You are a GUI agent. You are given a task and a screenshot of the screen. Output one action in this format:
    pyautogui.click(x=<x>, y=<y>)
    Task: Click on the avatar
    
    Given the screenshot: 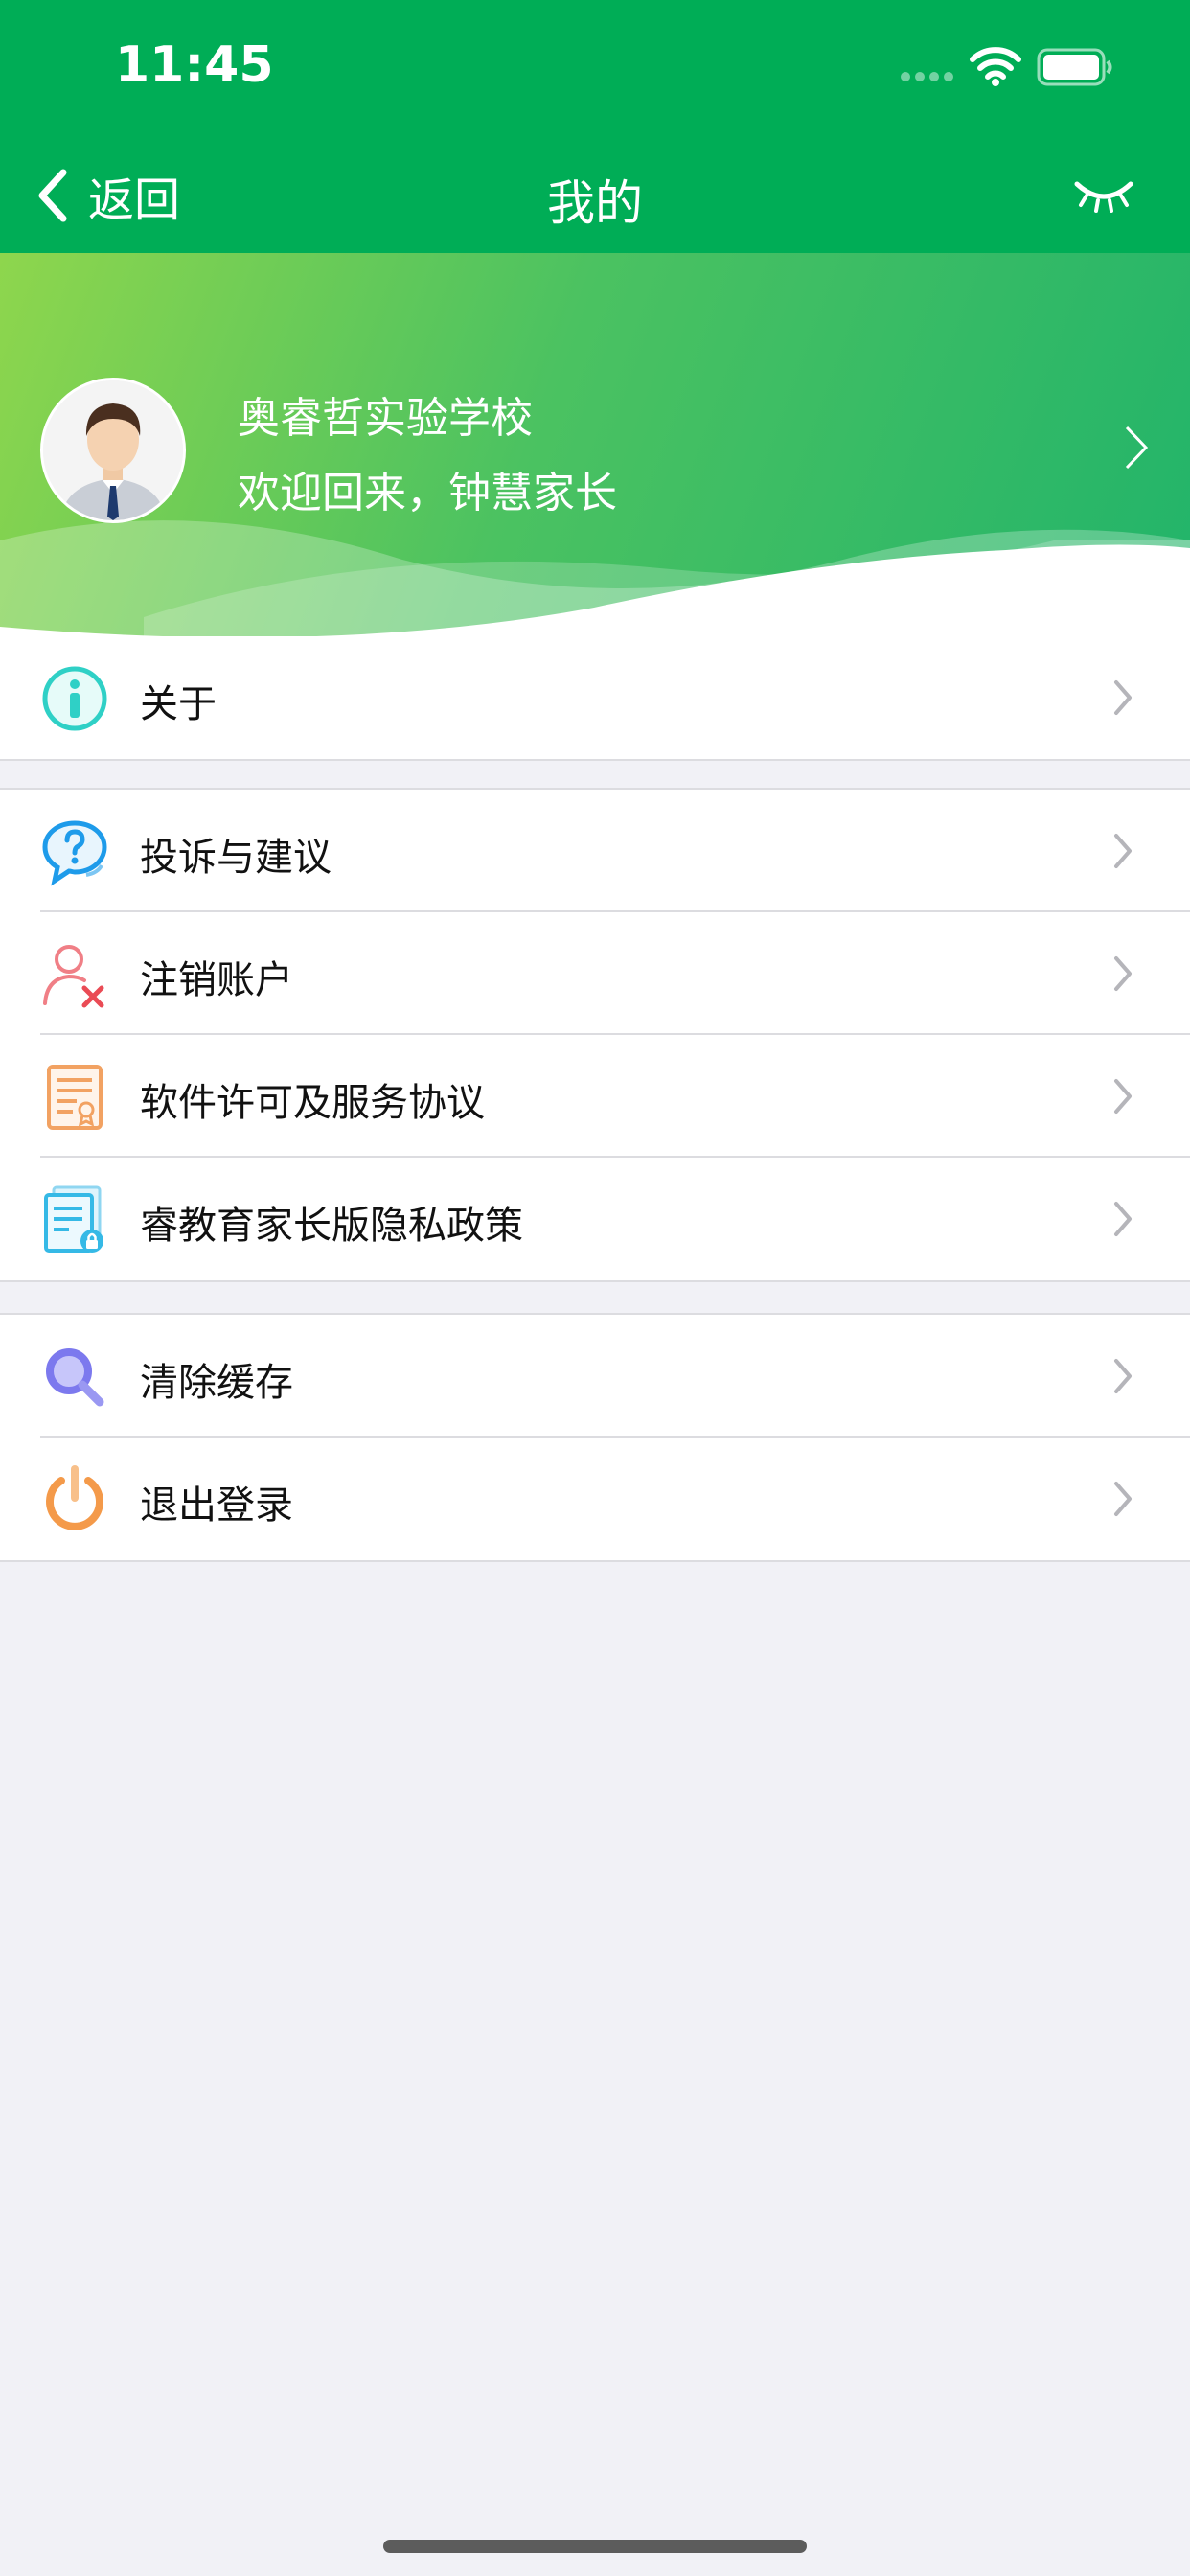 What is the action you would take?
    pyautogui.click(x=113, y=450)
    